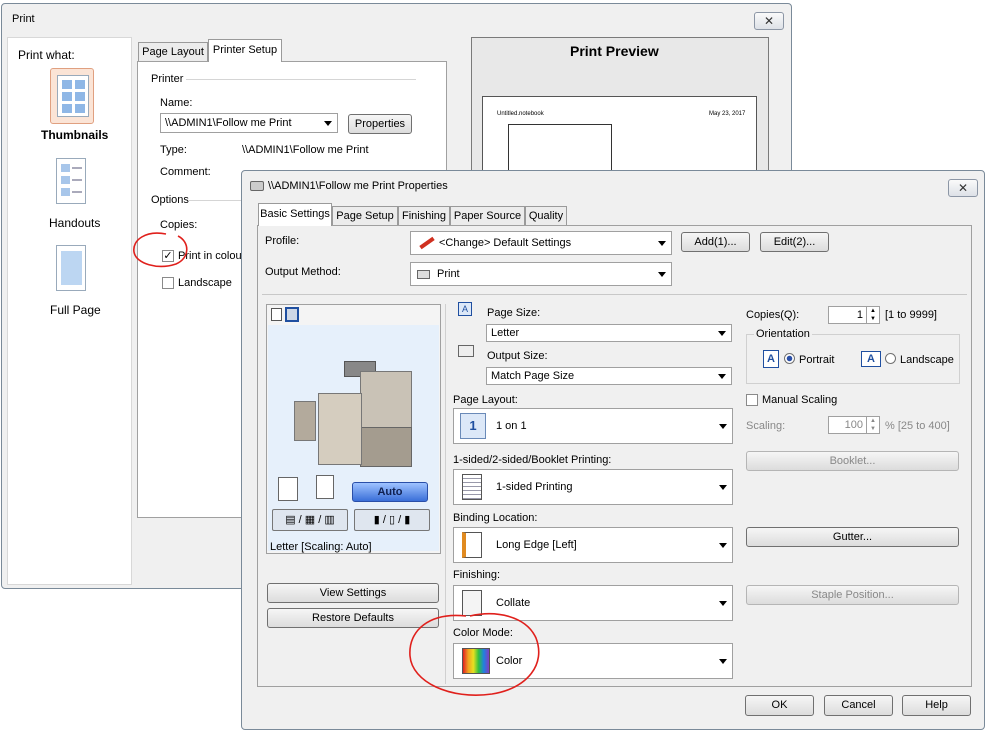 The width and height of the screenshot is (1000, 739). Describe the element at coordinates (160, 250) in the screenshot. I see `annotation-circle-print-colour` at that location.